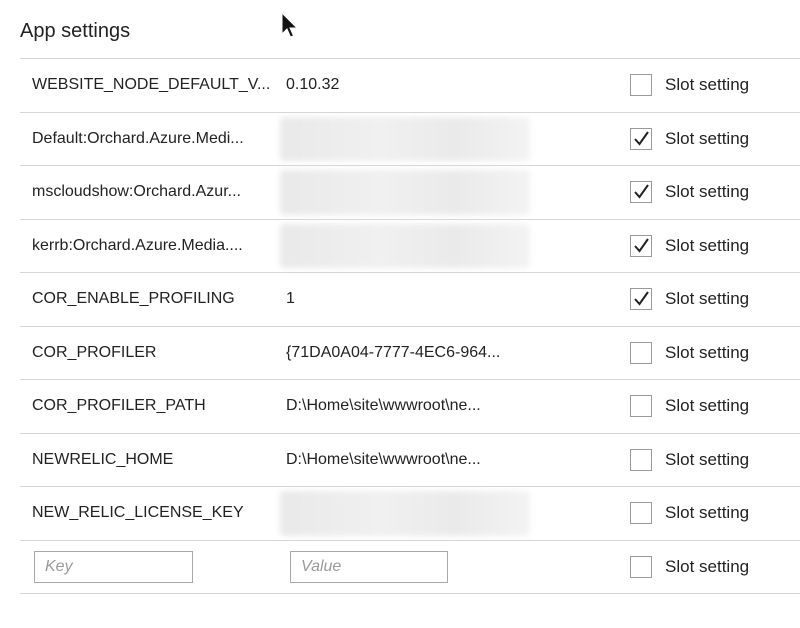 This screenshot has height=628, width=800. I want to click on new-key-input, so click(113, 566).